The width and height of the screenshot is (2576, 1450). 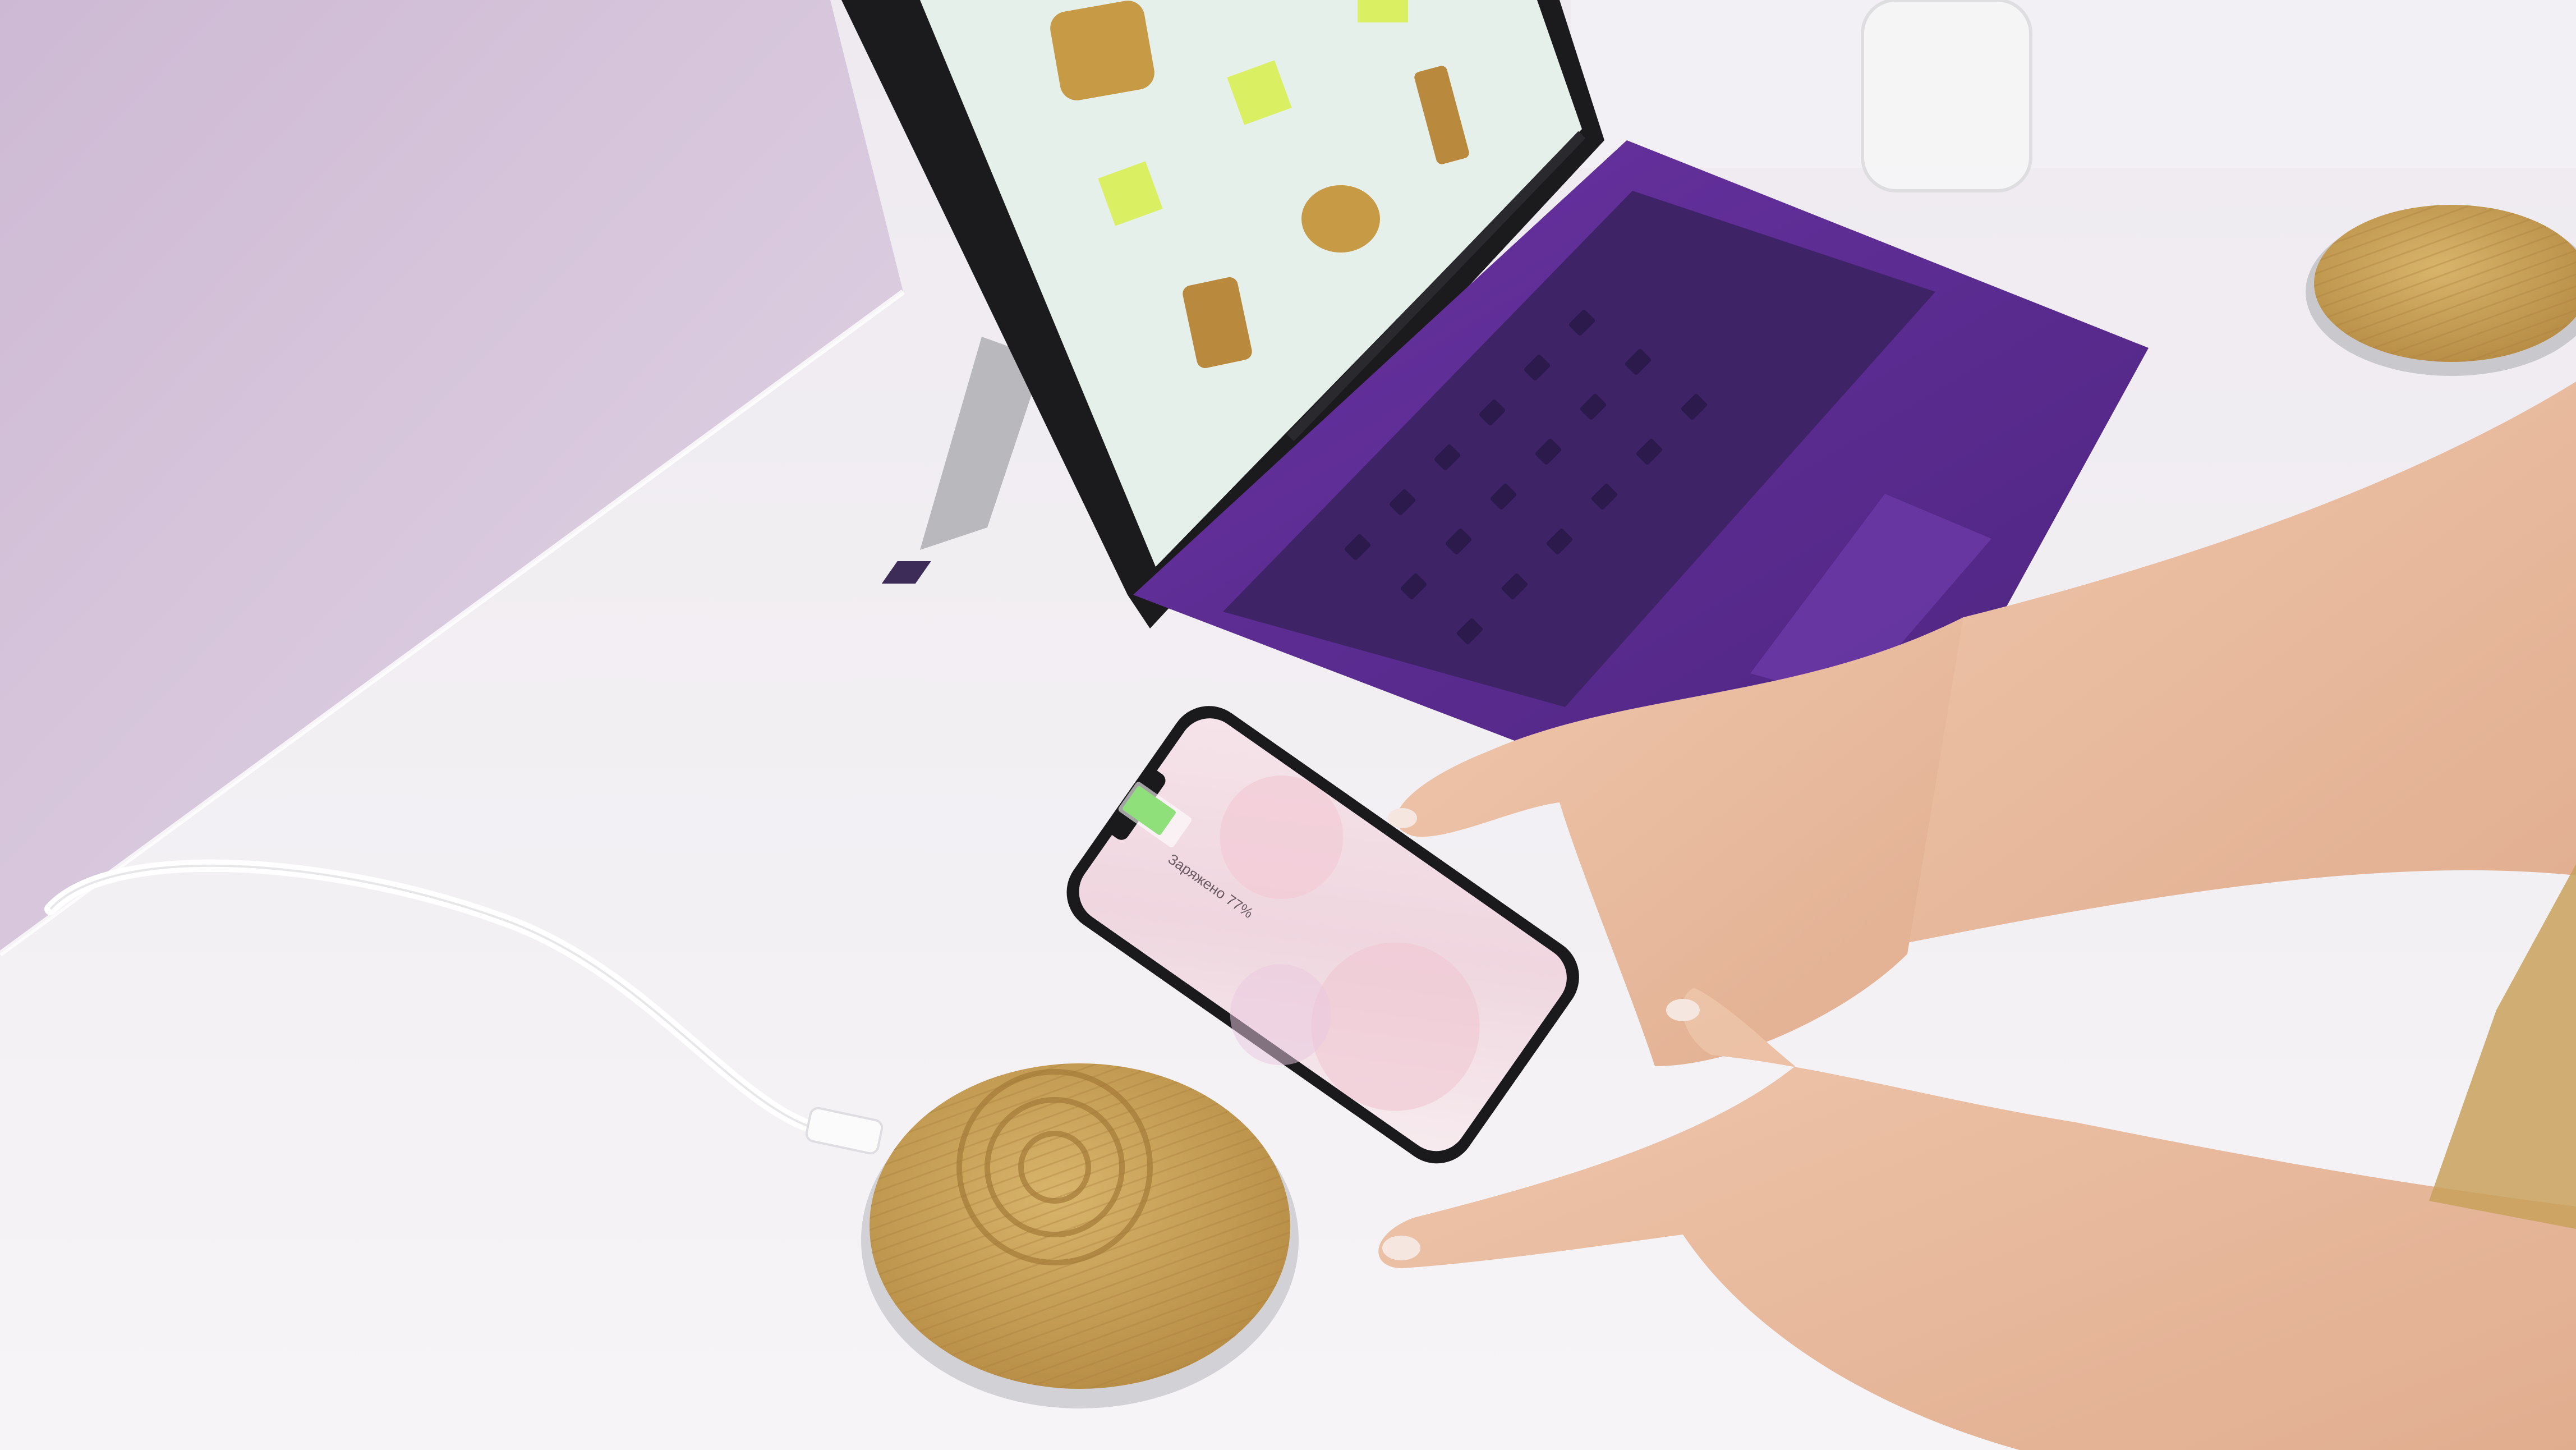 I want to click on wireless-charger, so click(x=1080, y=1236).